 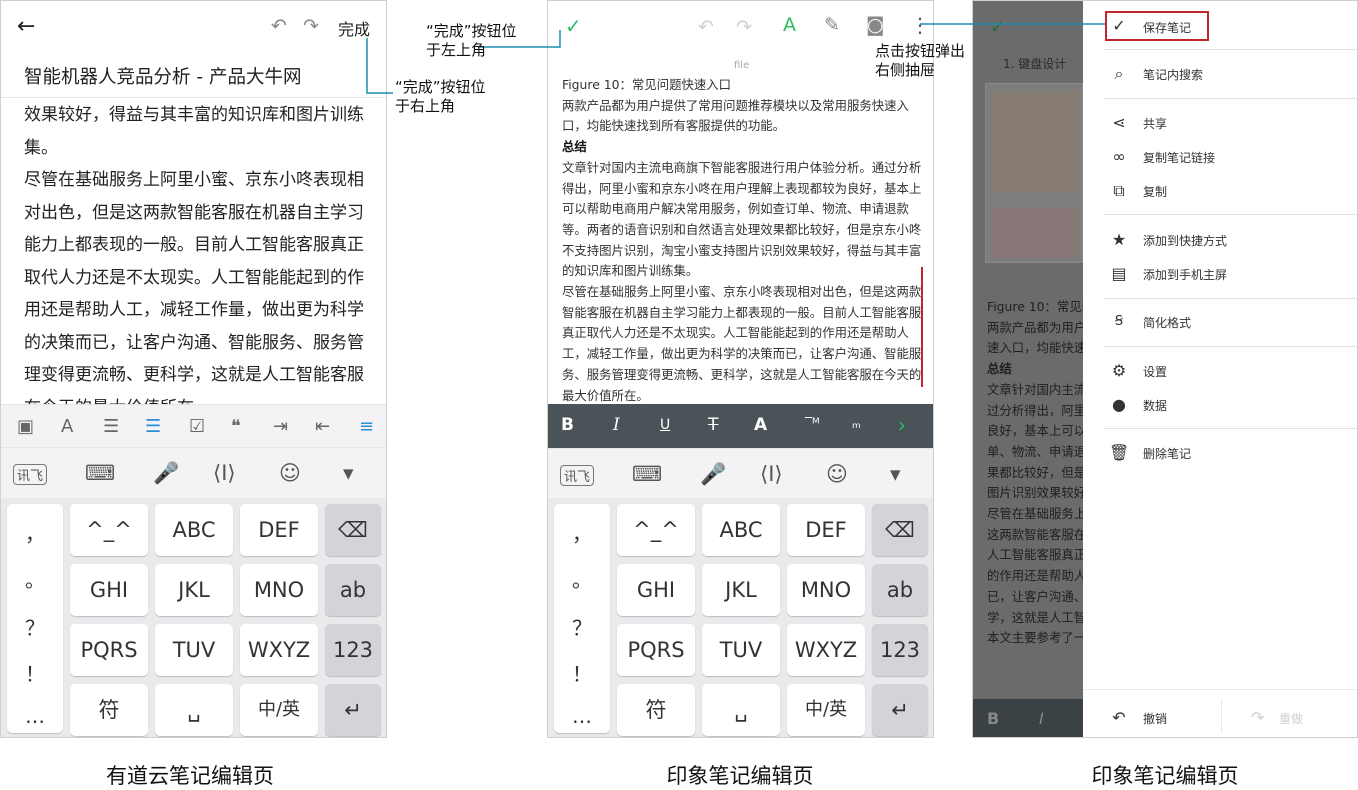 What do you see at coordinates (471, 40) in the screenshot?
I see `annotation-done-left: “完成”按钮位于左上角` at bounding box center [471, 40].